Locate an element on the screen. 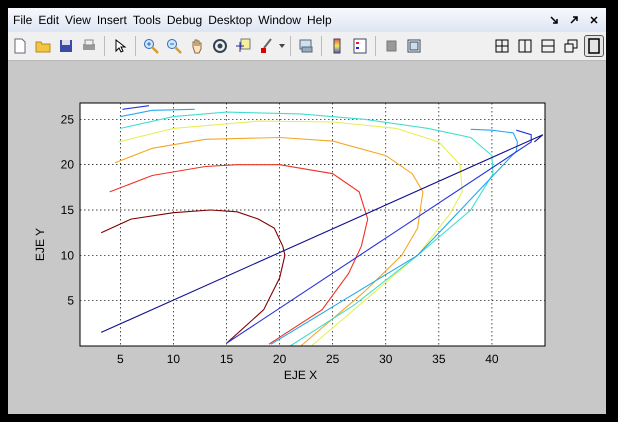 This screenshot has height=422, width=618. menu-item: View is located at coordinates (78, 20).